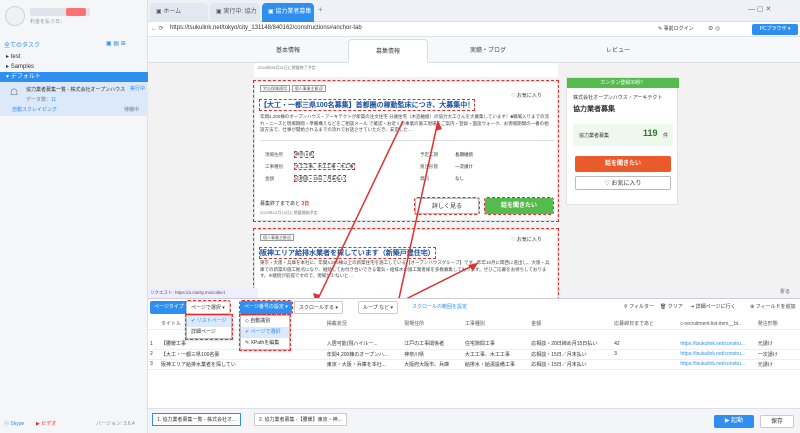 The height and width of the screenshot is (433, 800). Describe the element at coordinates (759, 9) in the screenshot. I see `window-controls-icon: — ▢ ✕` at that location.